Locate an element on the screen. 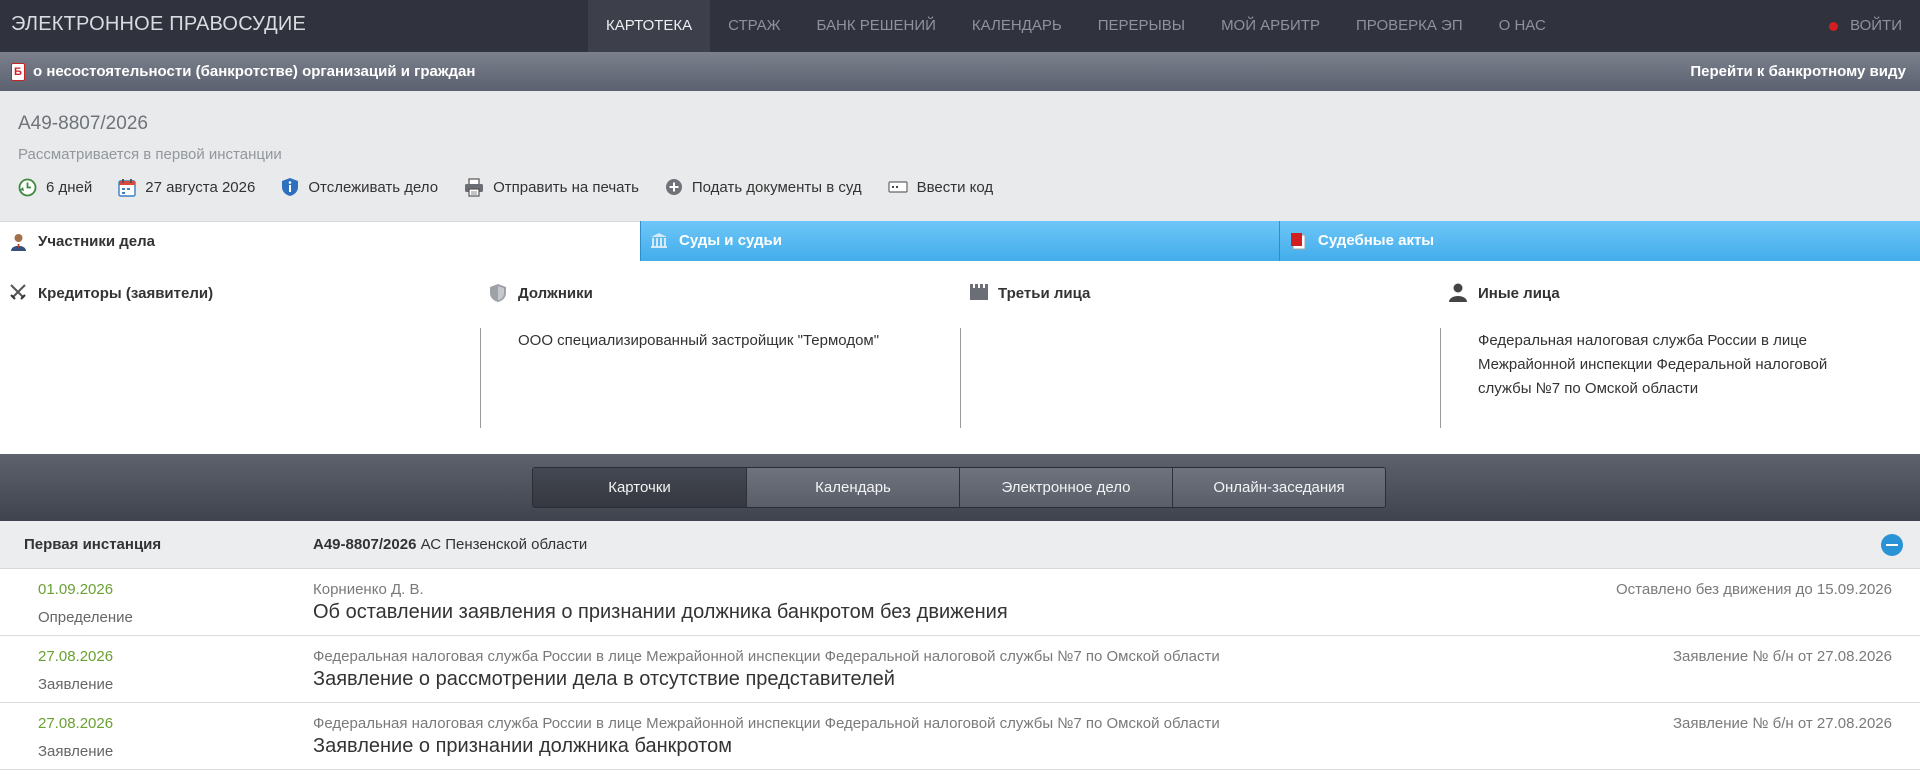  nav-item-check-signature: ПРОВЕРКА ЭП is located at coordinates (1409, 26).